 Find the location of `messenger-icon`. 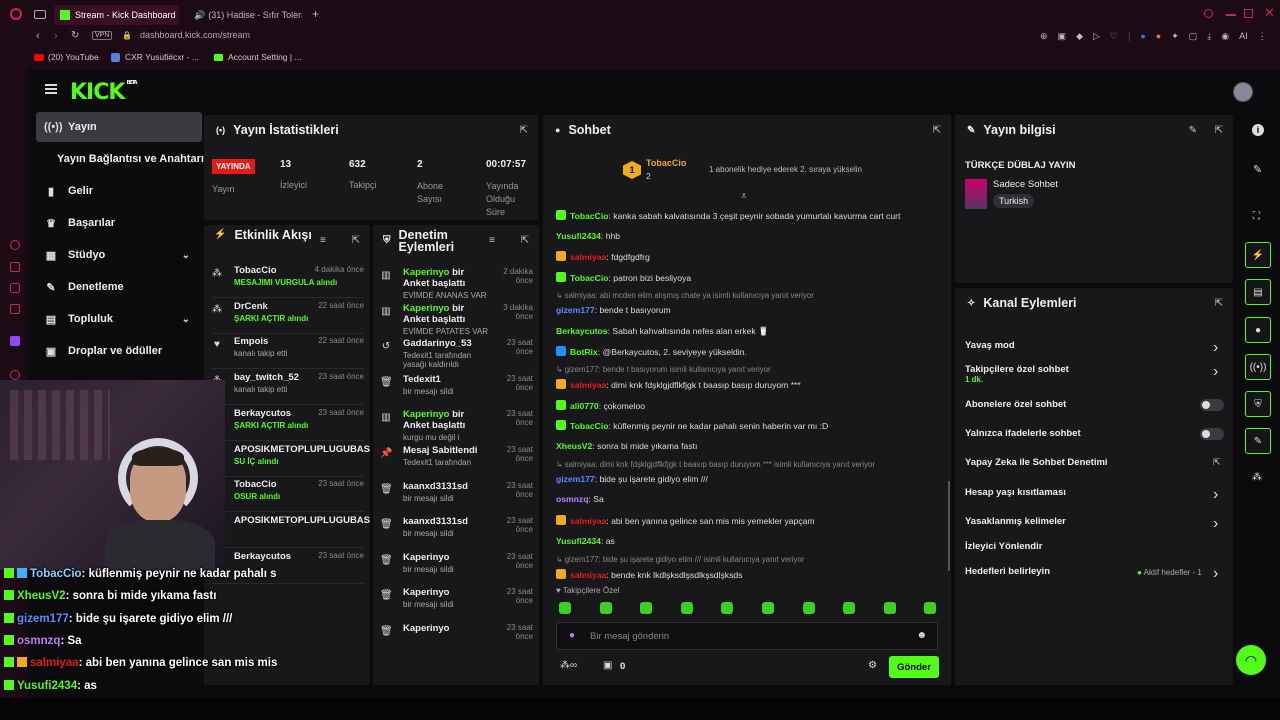

messenger-icon is located at coordinates (15, 309).